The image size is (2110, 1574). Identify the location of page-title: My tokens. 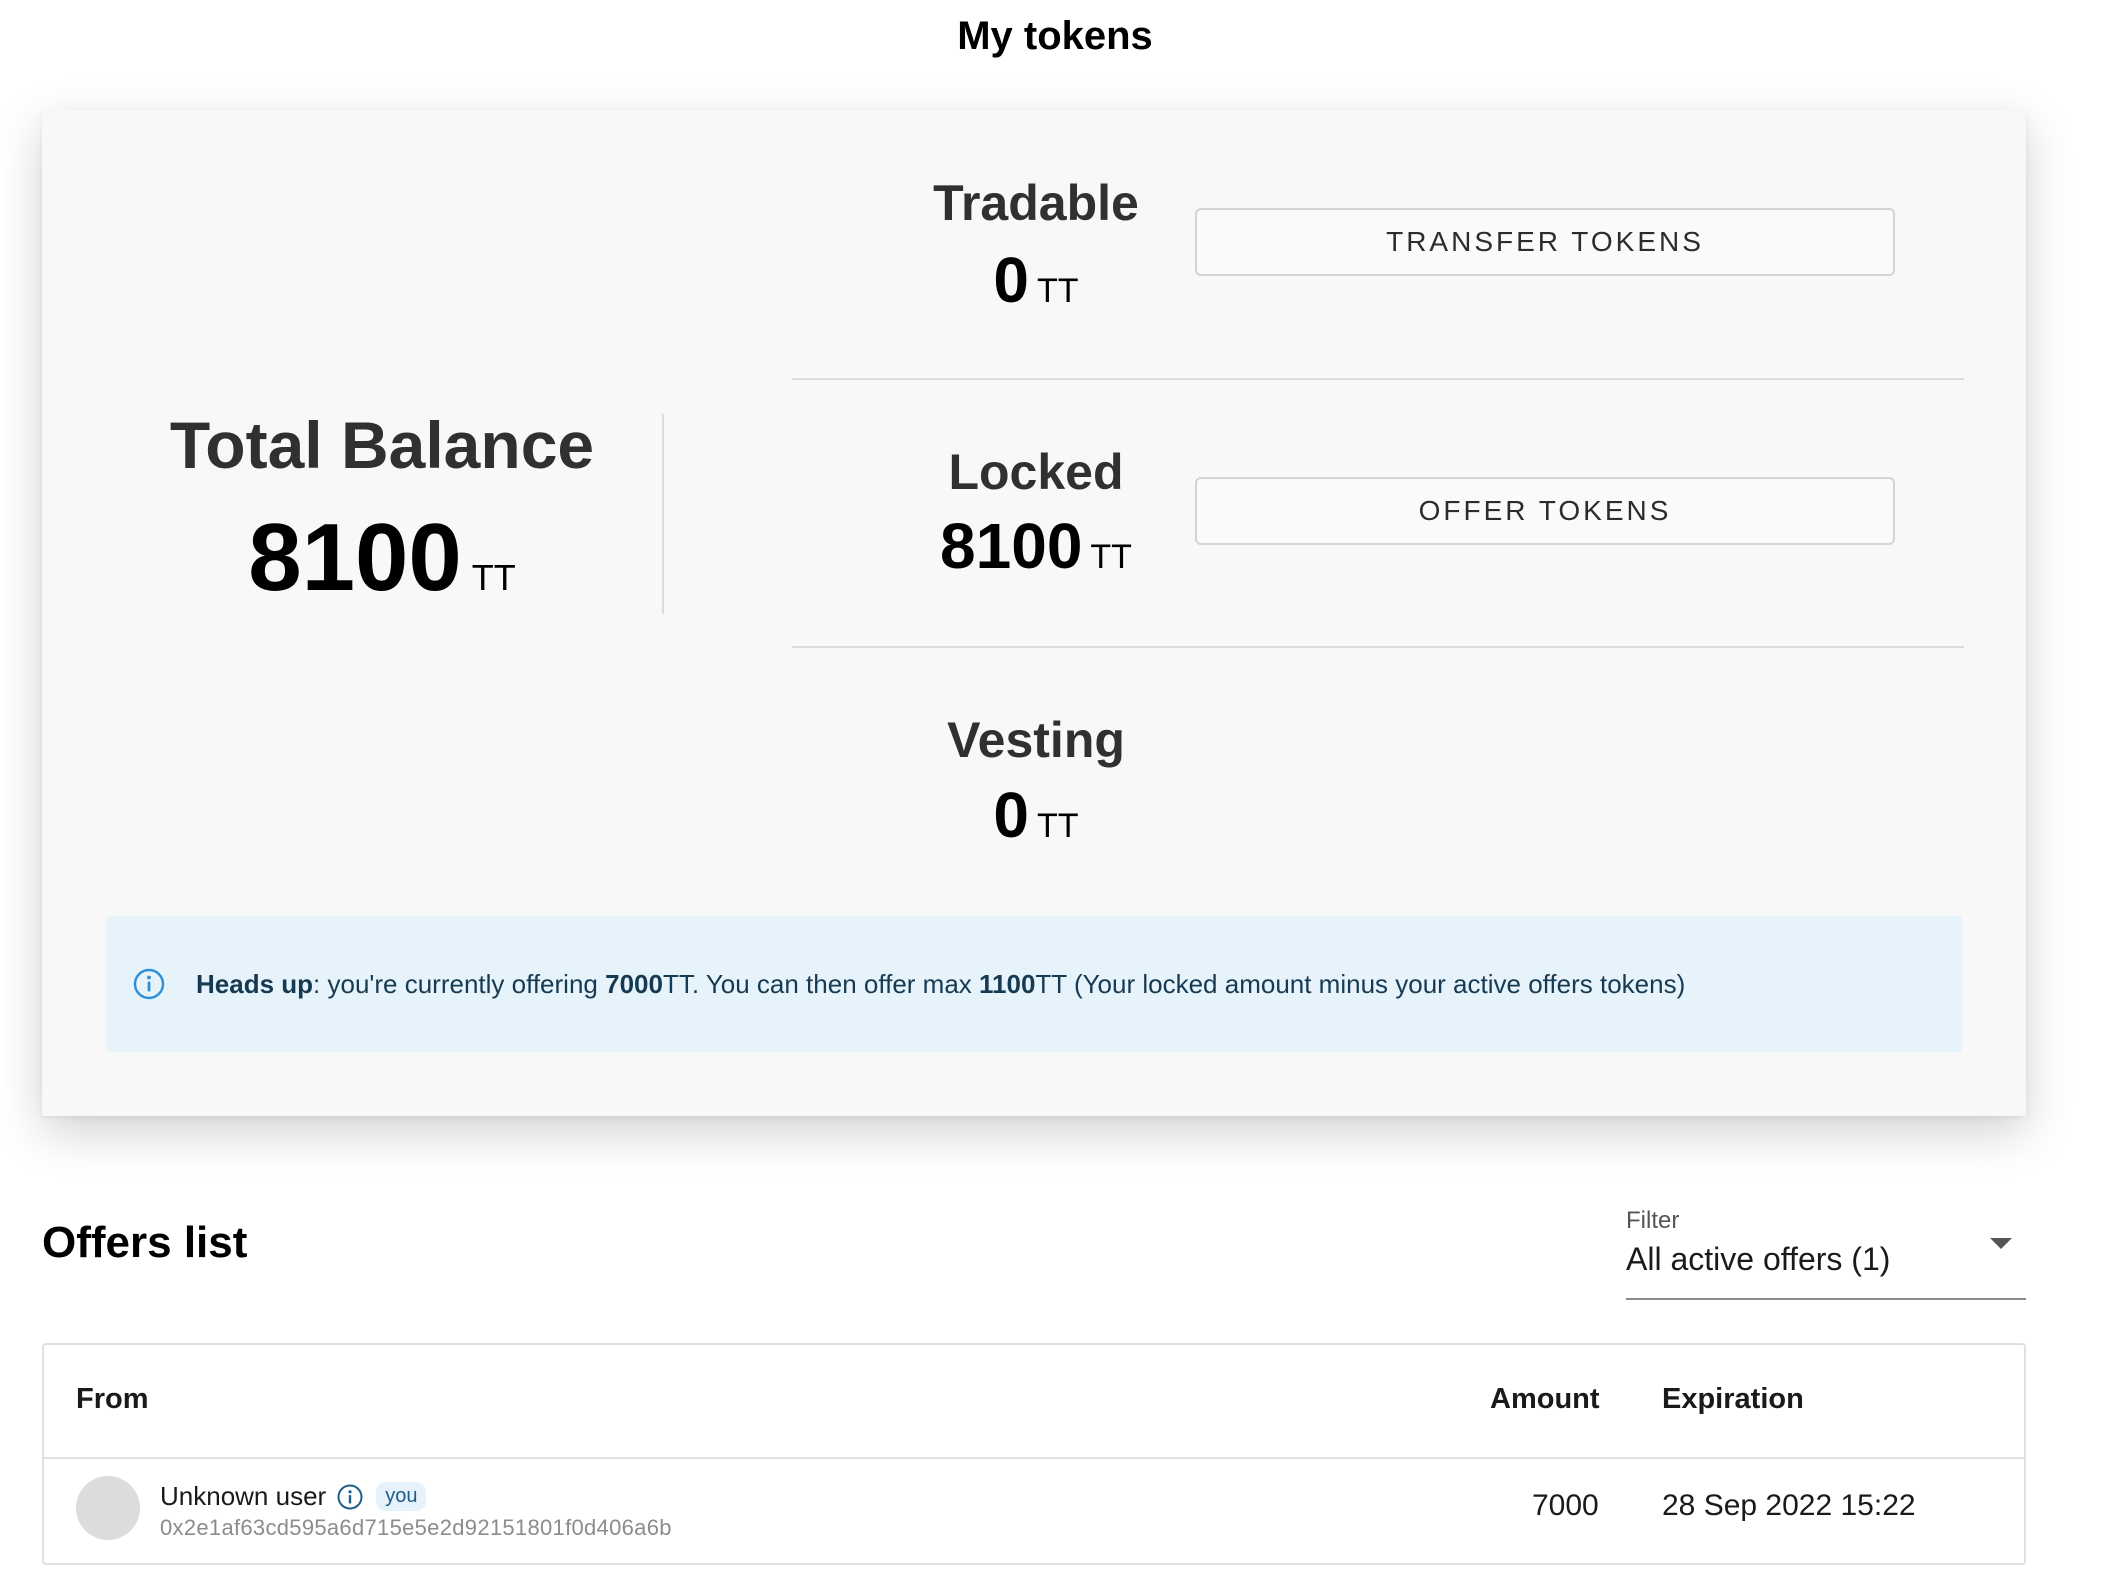
(1055, 36).